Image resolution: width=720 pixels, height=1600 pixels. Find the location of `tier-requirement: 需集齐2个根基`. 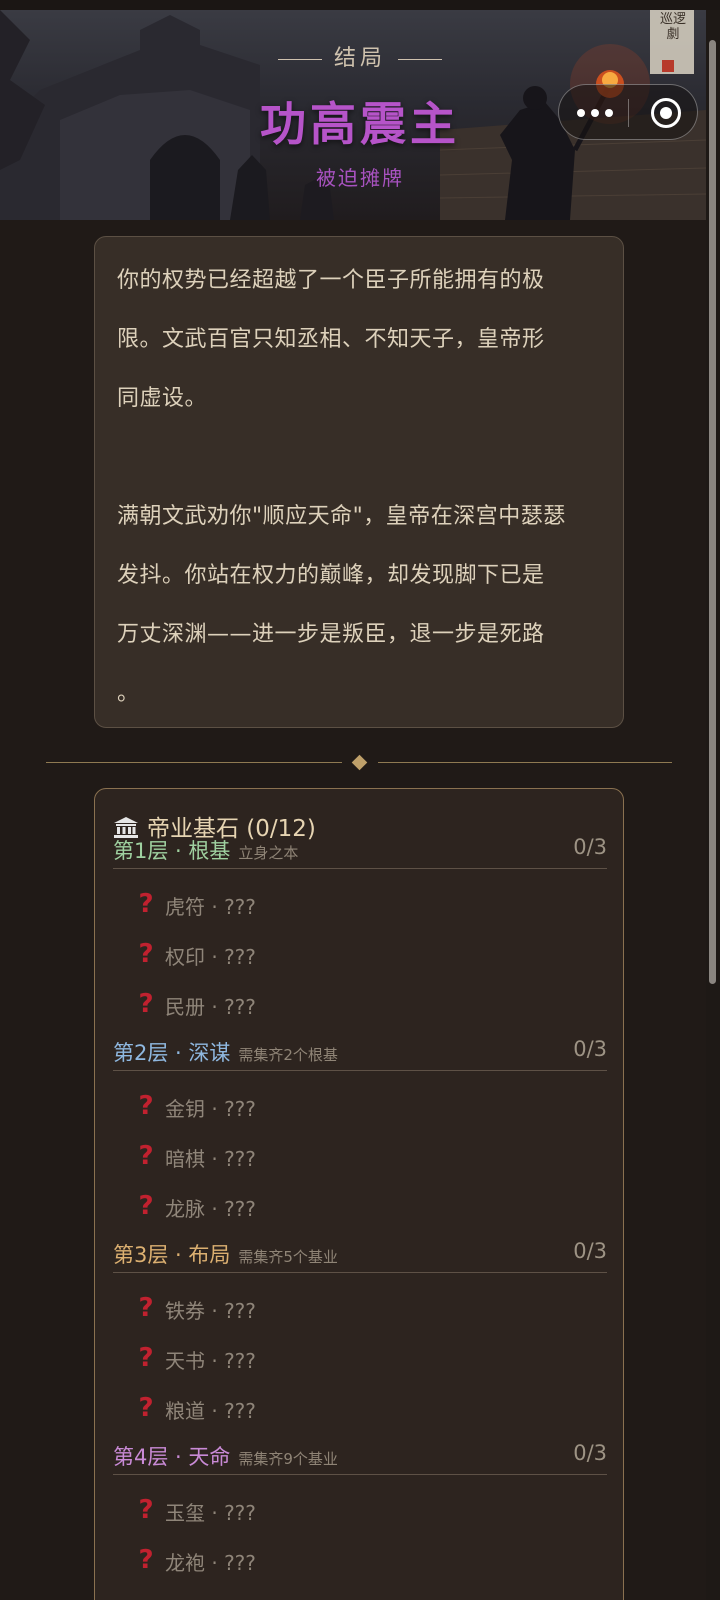

tier-requirement: 需集齐2个根基 is located at coordinates (288, 1055).